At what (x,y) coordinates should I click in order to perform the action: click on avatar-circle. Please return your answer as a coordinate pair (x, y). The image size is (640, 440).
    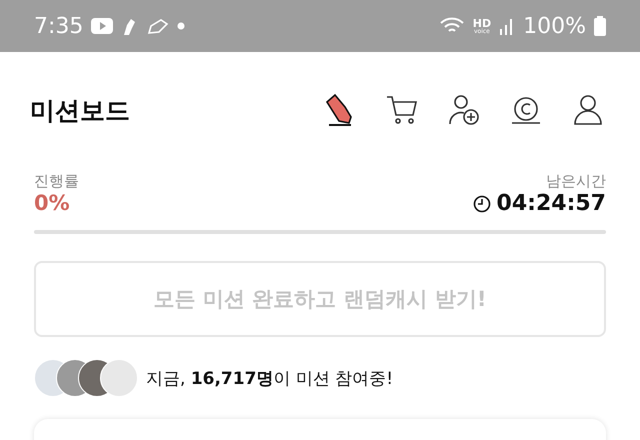
    Looking at the image, I should click on (119, 378).